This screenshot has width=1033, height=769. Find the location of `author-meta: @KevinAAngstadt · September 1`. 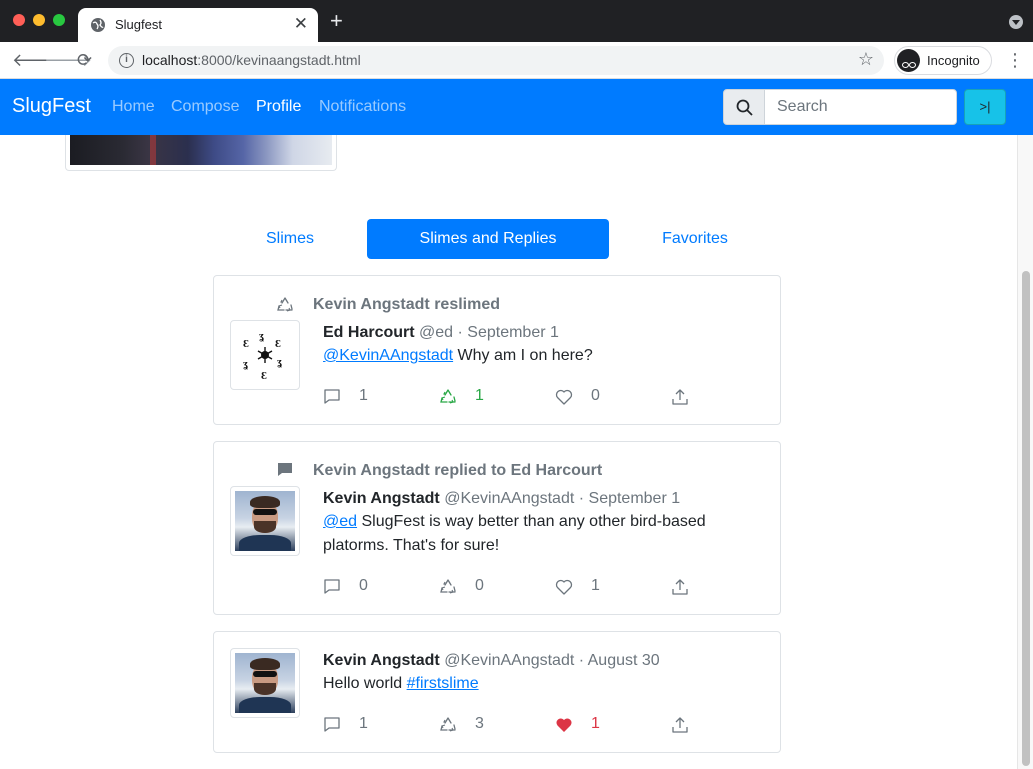

author-meta: @KevinAAngstadt · September 1 is located at coordinates (562, 498).